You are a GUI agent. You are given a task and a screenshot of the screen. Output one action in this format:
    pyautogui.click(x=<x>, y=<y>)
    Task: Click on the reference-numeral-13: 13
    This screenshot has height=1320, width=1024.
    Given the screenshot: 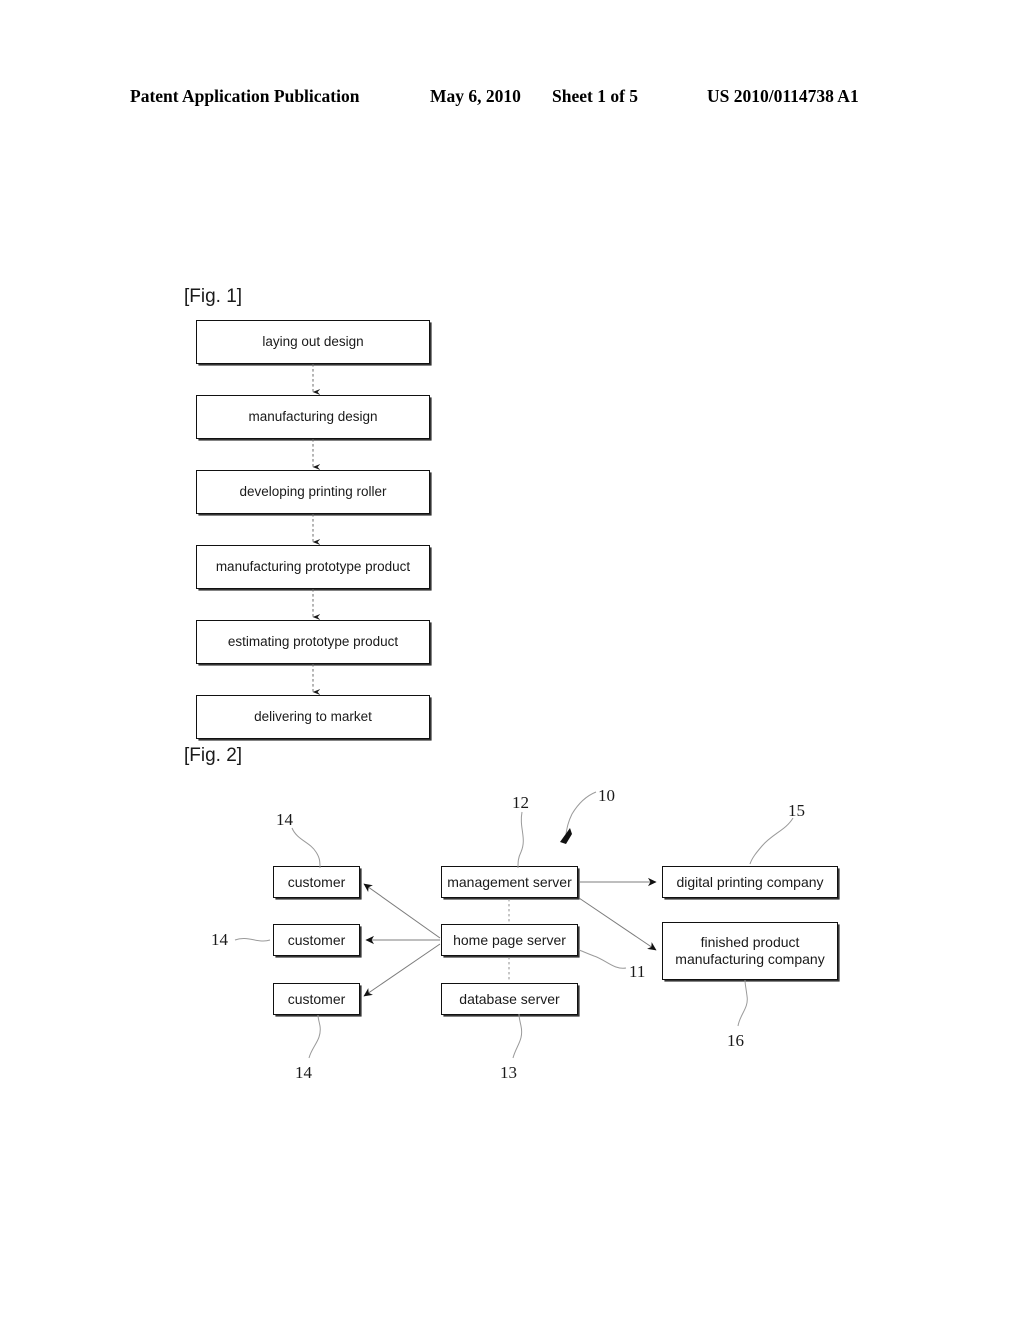 What is the action you would take?
    pyautogui.click(x=508, y=1072)
    